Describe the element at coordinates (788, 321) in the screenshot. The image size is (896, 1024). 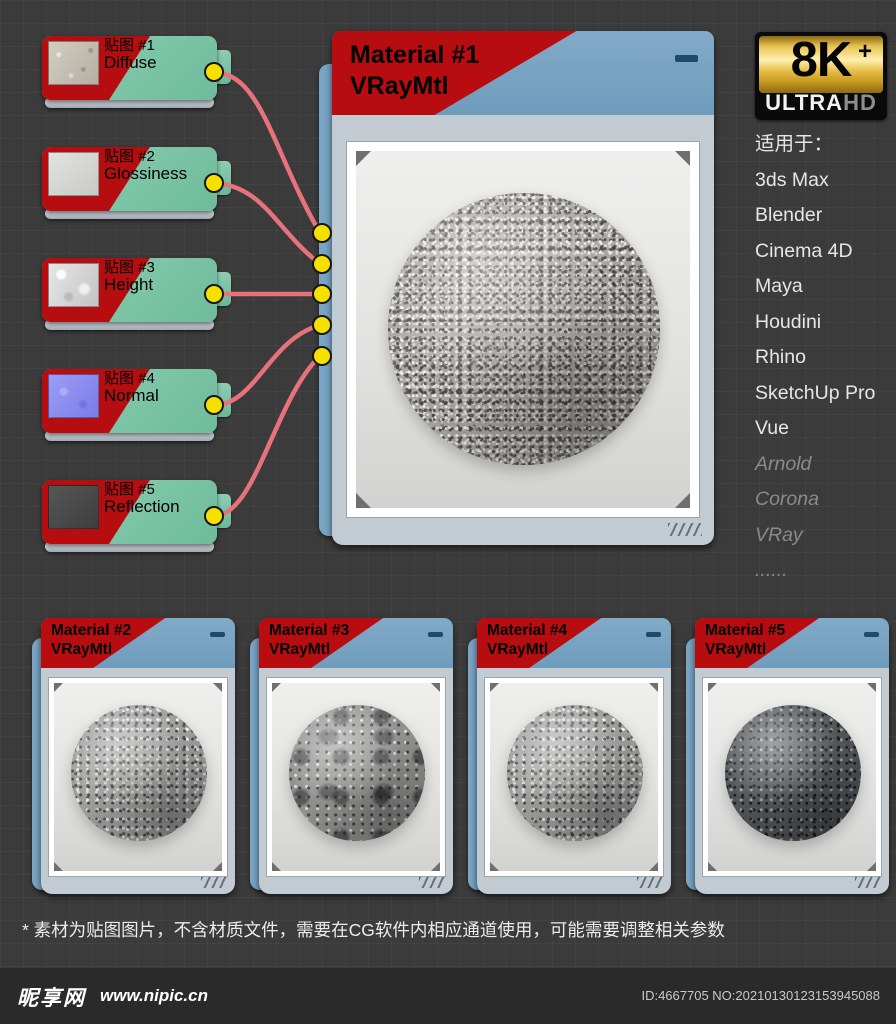
I see `compatibility-item-houdini: Houdini` at that location.